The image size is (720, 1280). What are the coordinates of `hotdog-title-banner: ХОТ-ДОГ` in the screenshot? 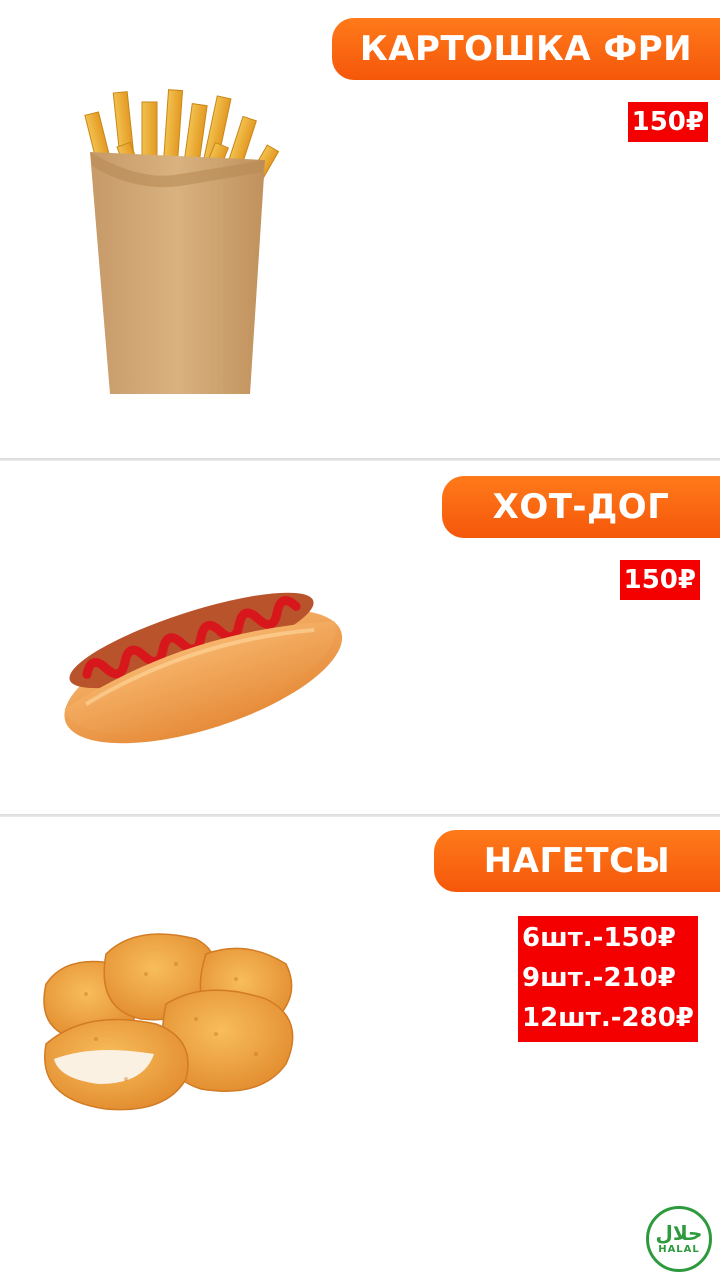 It's located at (581, 507).